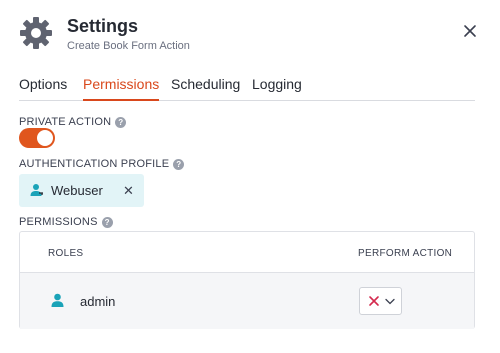  Describe the element at coordinates (277, 88) in the screenshot. I see `tab-logging: Logging` at that location.